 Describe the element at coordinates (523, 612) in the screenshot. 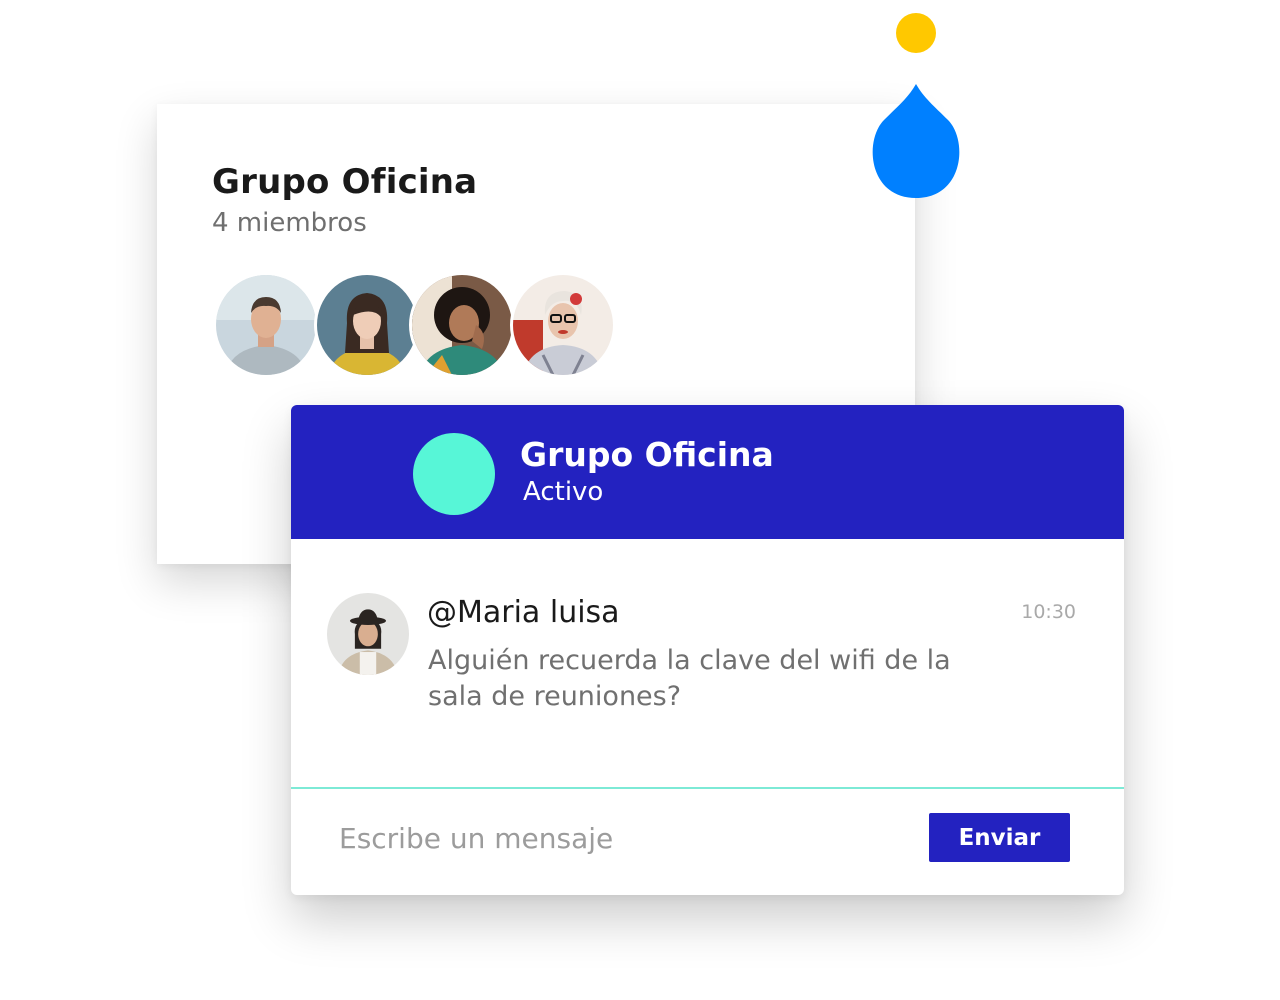

I see `message-author: @Maria luisa` at that location.